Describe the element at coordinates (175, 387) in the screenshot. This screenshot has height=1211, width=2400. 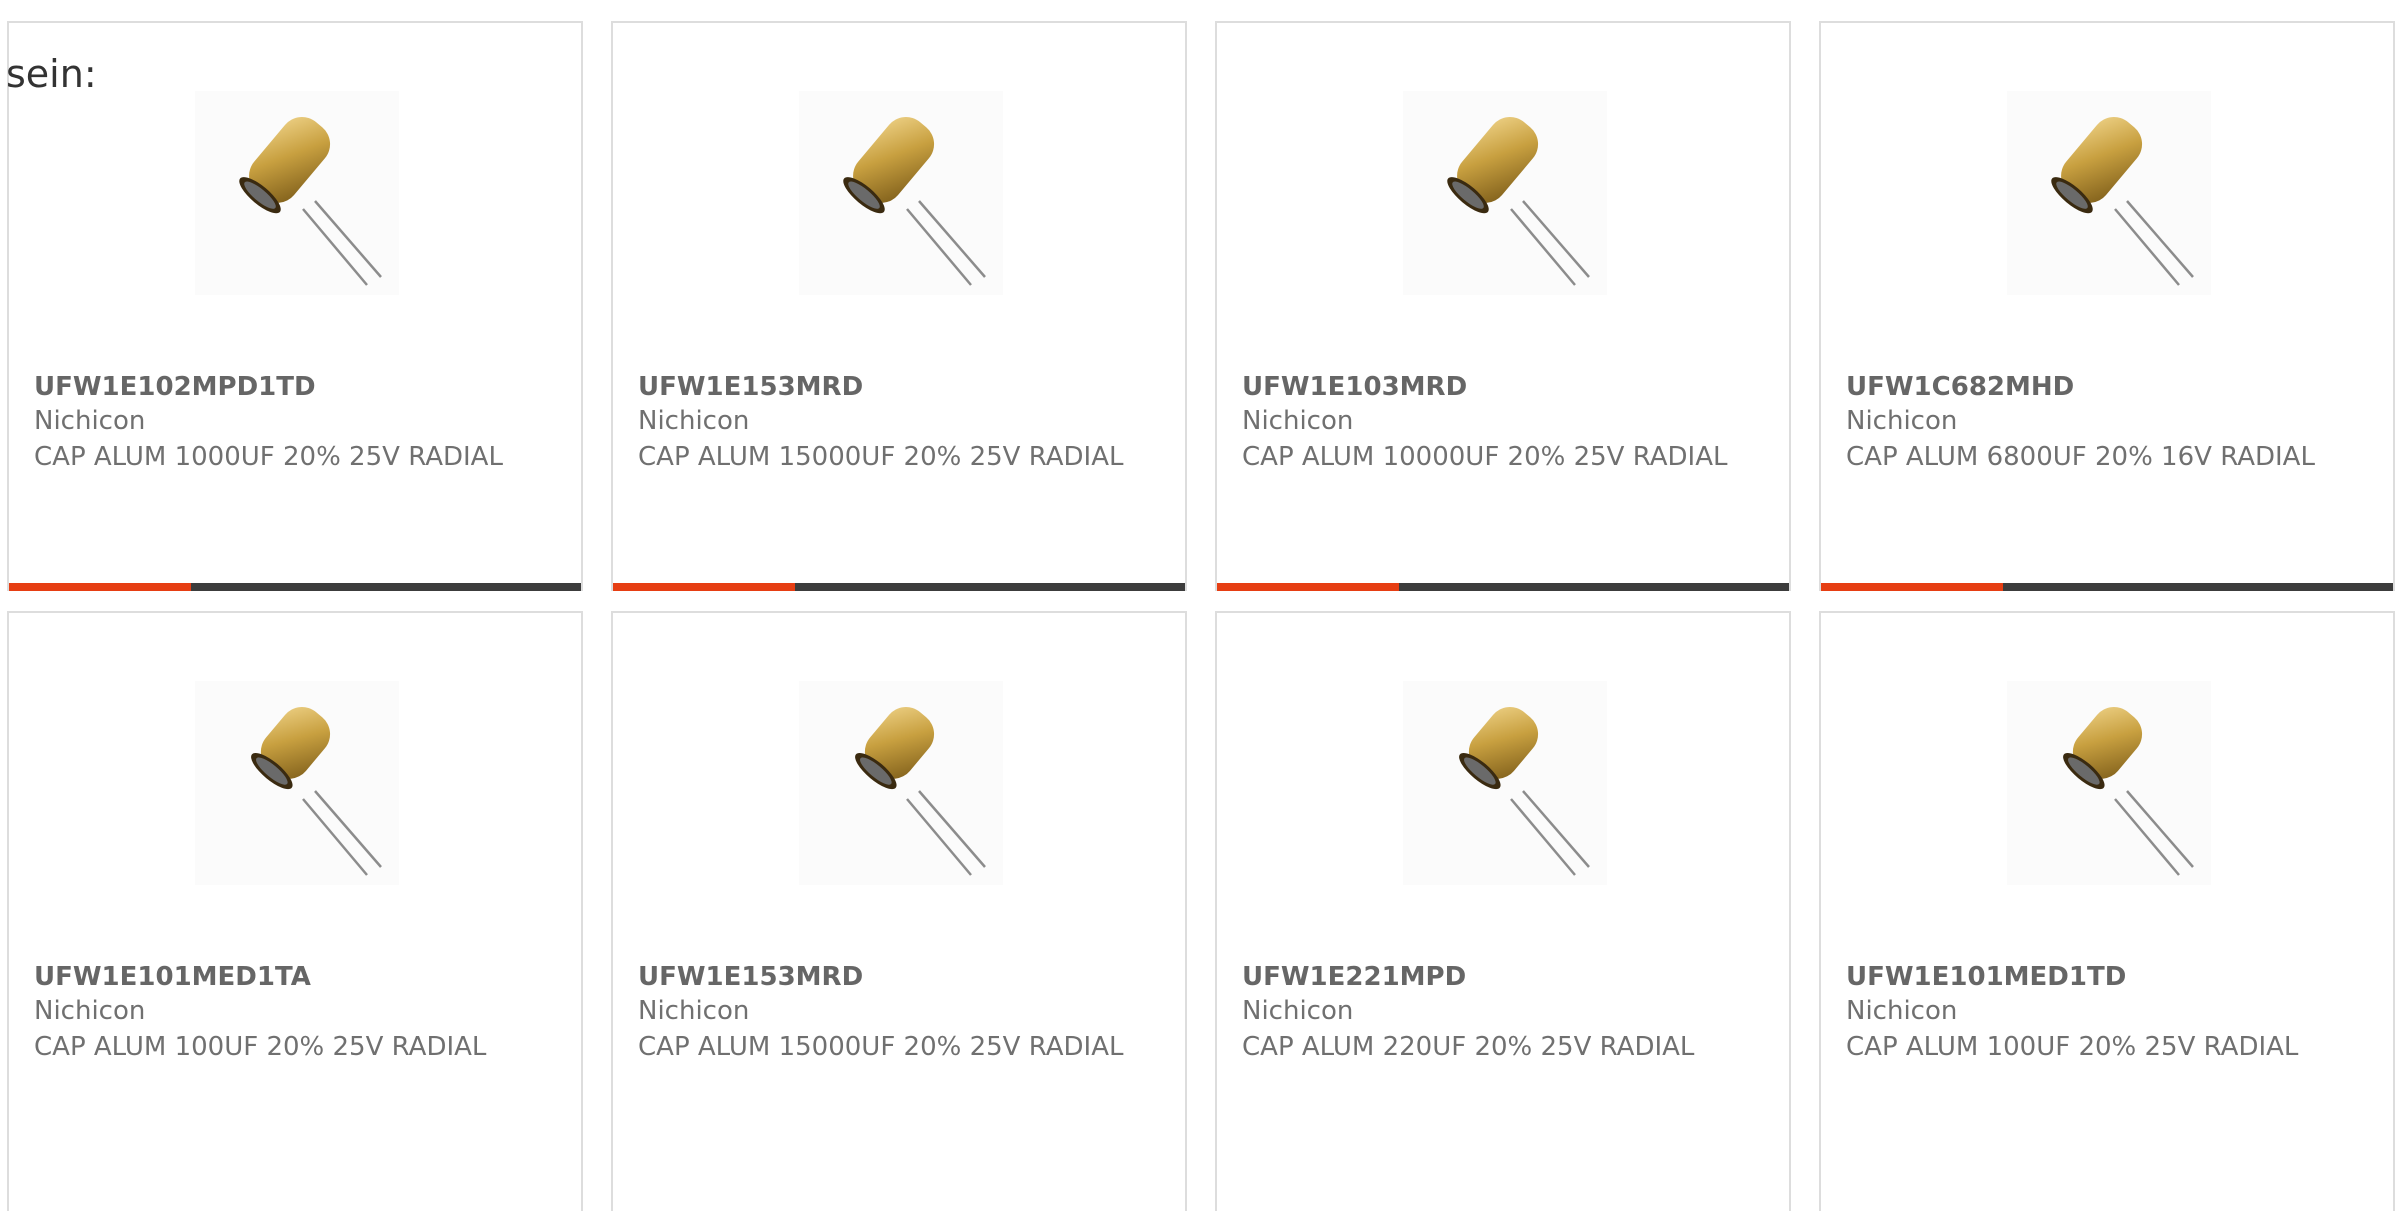
I see `product-part-number: UFW1E102MPD1TD` at that location.